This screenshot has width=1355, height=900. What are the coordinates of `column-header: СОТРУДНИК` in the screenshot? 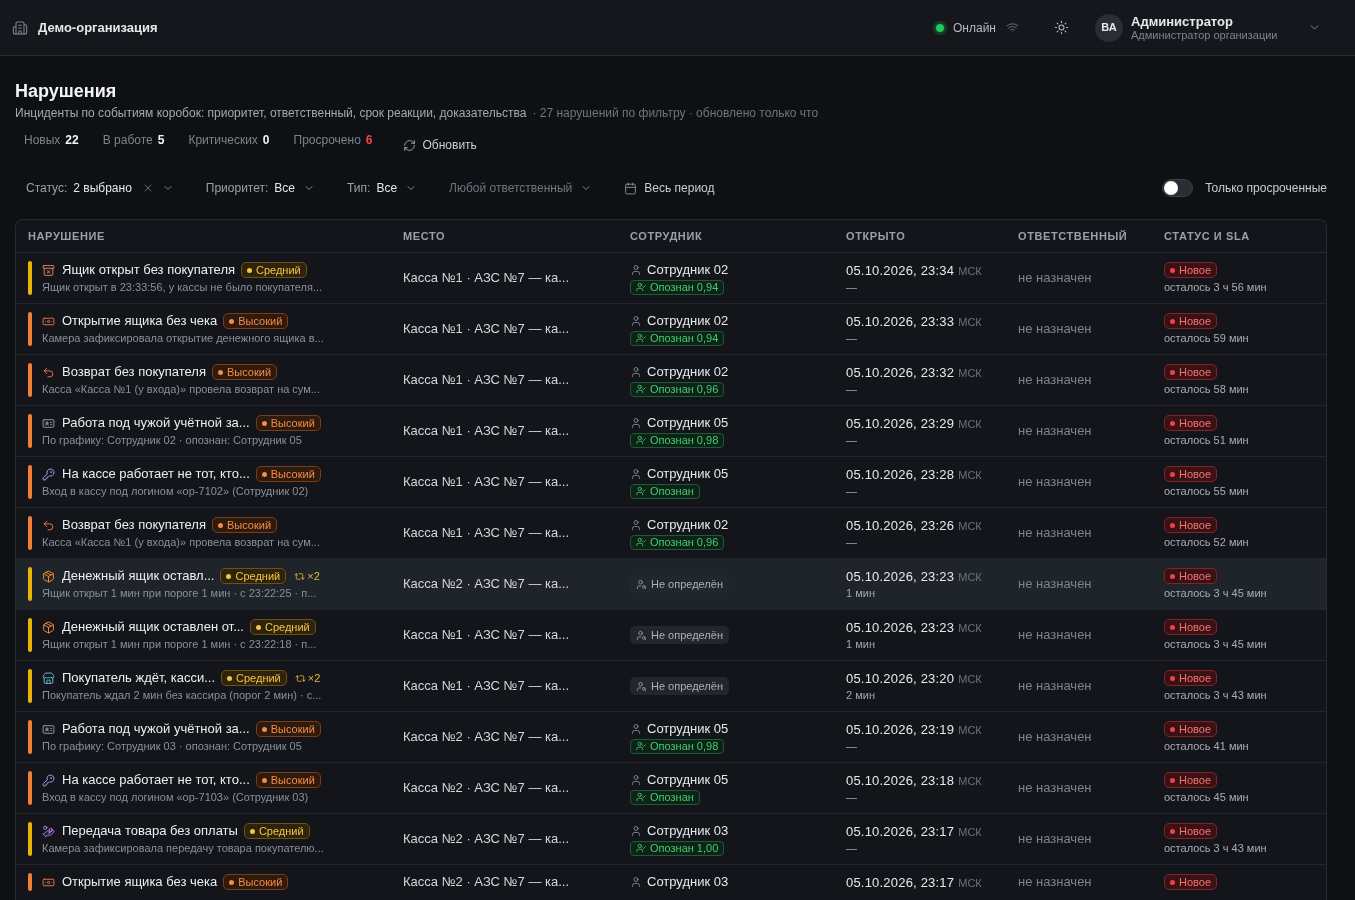 It's located at (666, 236).